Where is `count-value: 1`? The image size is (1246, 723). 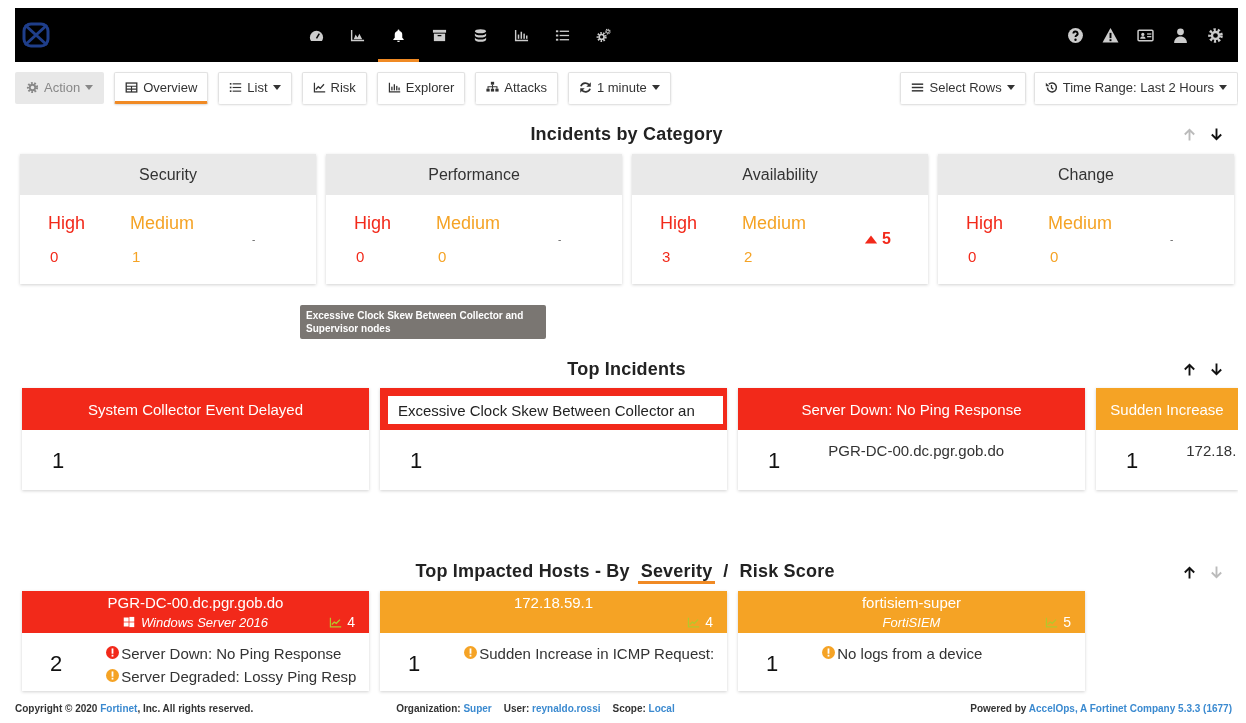 count-value: 1 is located at coordinates (136, 256).